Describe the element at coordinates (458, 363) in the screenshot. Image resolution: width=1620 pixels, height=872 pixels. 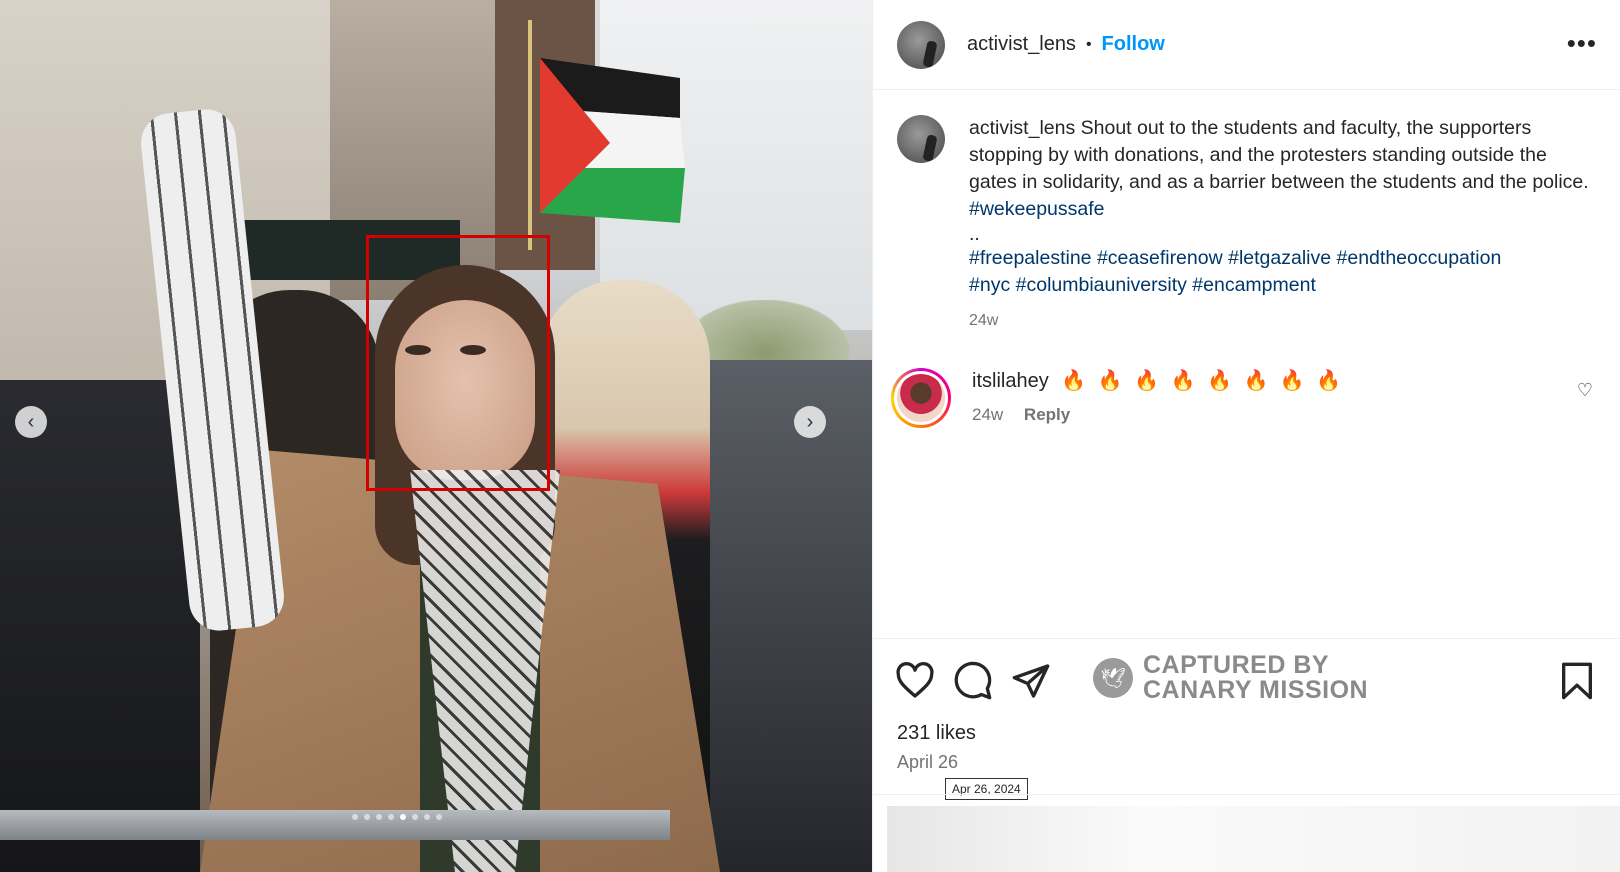
I see `face-highlight-box` at that location.